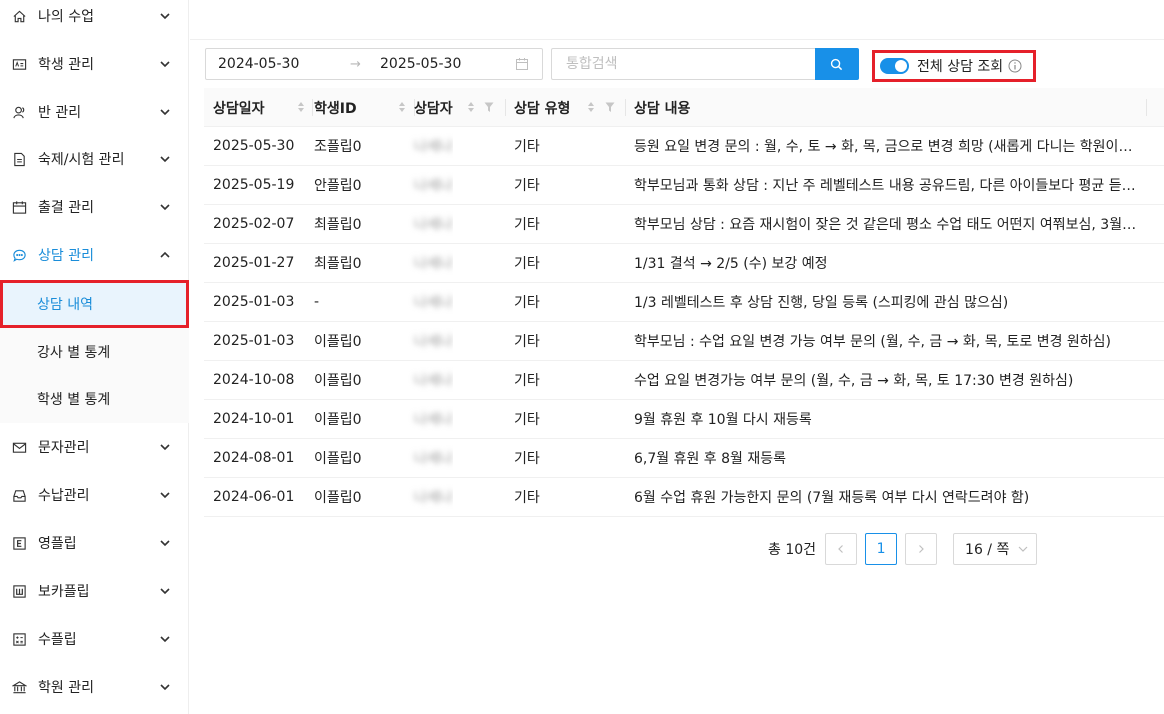 The image size is (1164, 714). What do you see at coordinates (254, 185) in the screenshot?
I see `cell-date-text: 2025-05-19` at bounding box center [254, 185].